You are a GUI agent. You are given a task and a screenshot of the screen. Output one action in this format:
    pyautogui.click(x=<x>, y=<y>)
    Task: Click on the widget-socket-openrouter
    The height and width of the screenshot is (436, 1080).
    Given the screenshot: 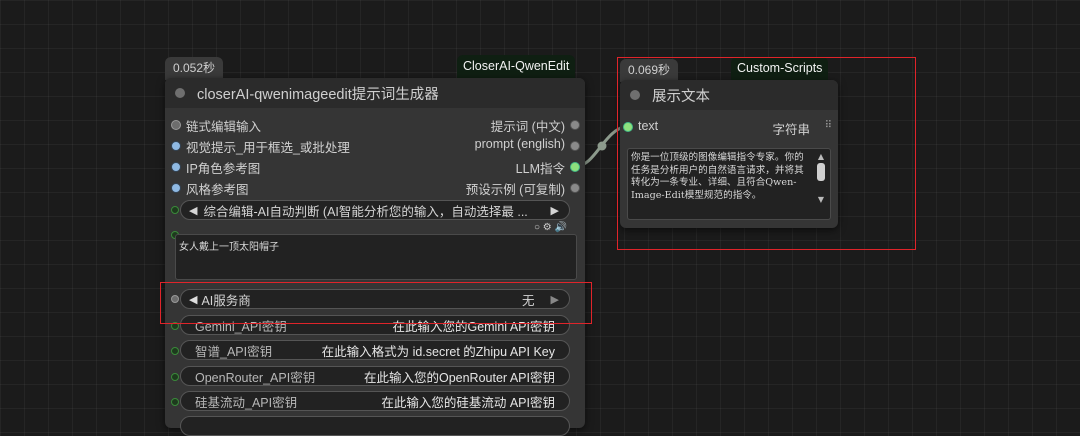 What is the action you would take?
    pyautogui.click(x=175, y=377)
    